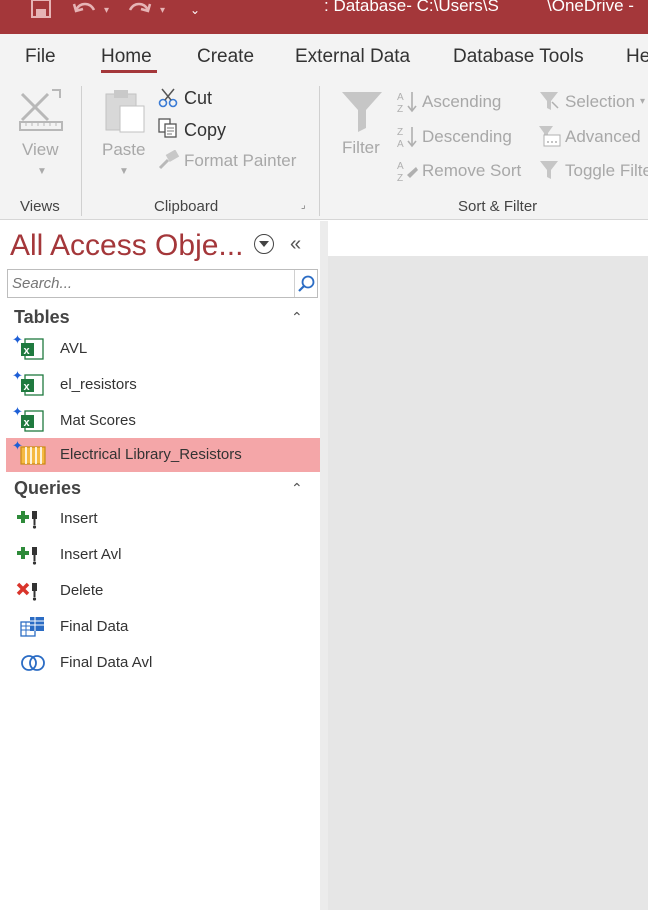  What do you see at coordinates (606, 171) in the screenshot?
I see `toggle-filter-button: Toggle Filte` at bounding box center [606, 171].